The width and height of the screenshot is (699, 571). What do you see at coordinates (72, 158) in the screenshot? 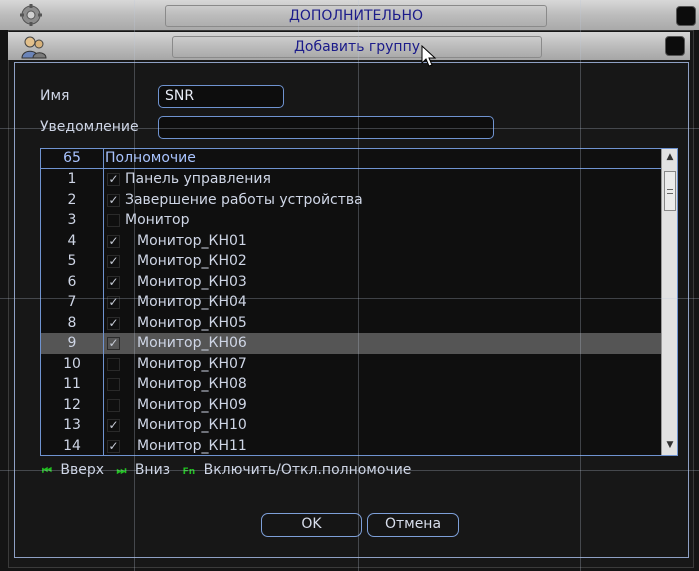
I see `permission-count: 65` at bounding box center [72, 158].